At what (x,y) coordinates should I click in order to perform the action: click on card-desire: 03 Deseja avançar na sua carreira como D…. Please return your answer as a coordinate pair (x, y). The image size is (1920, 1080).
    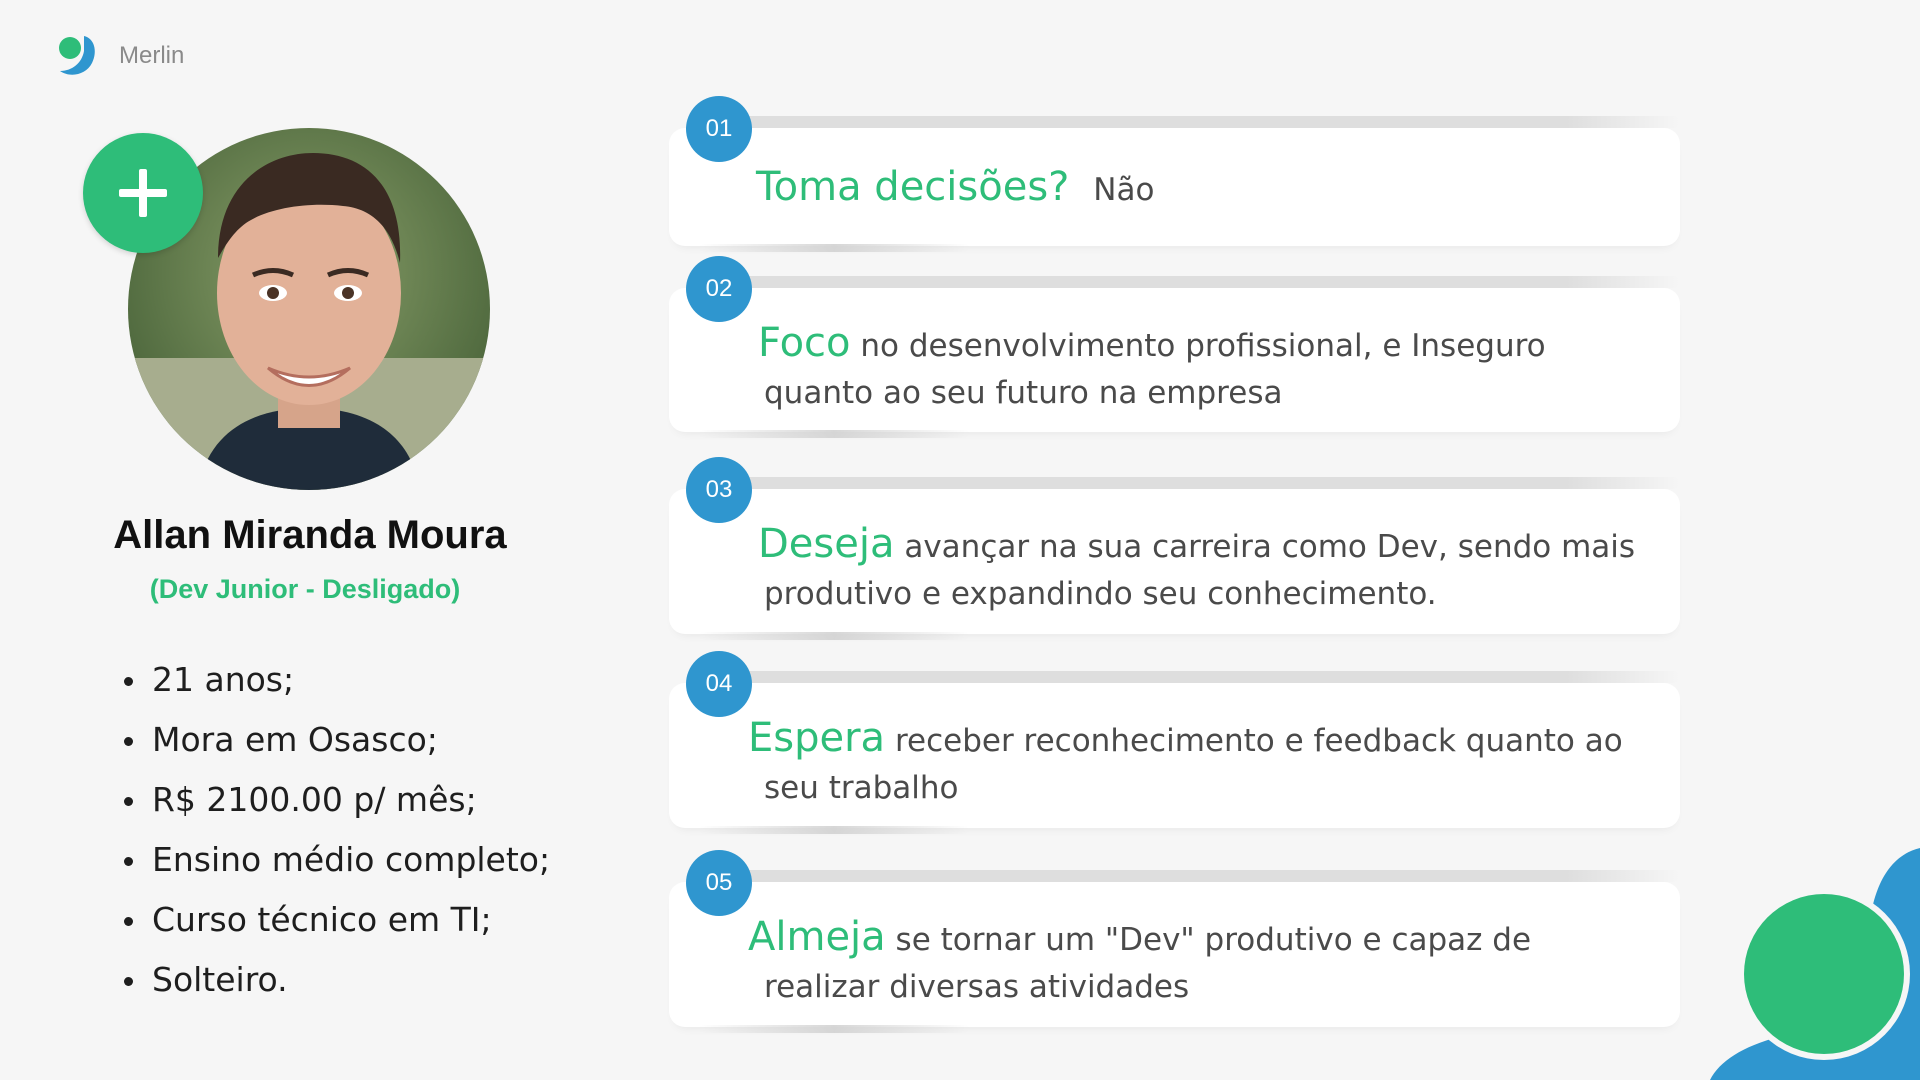
    Looking at the image, I should click on (1174, 548).